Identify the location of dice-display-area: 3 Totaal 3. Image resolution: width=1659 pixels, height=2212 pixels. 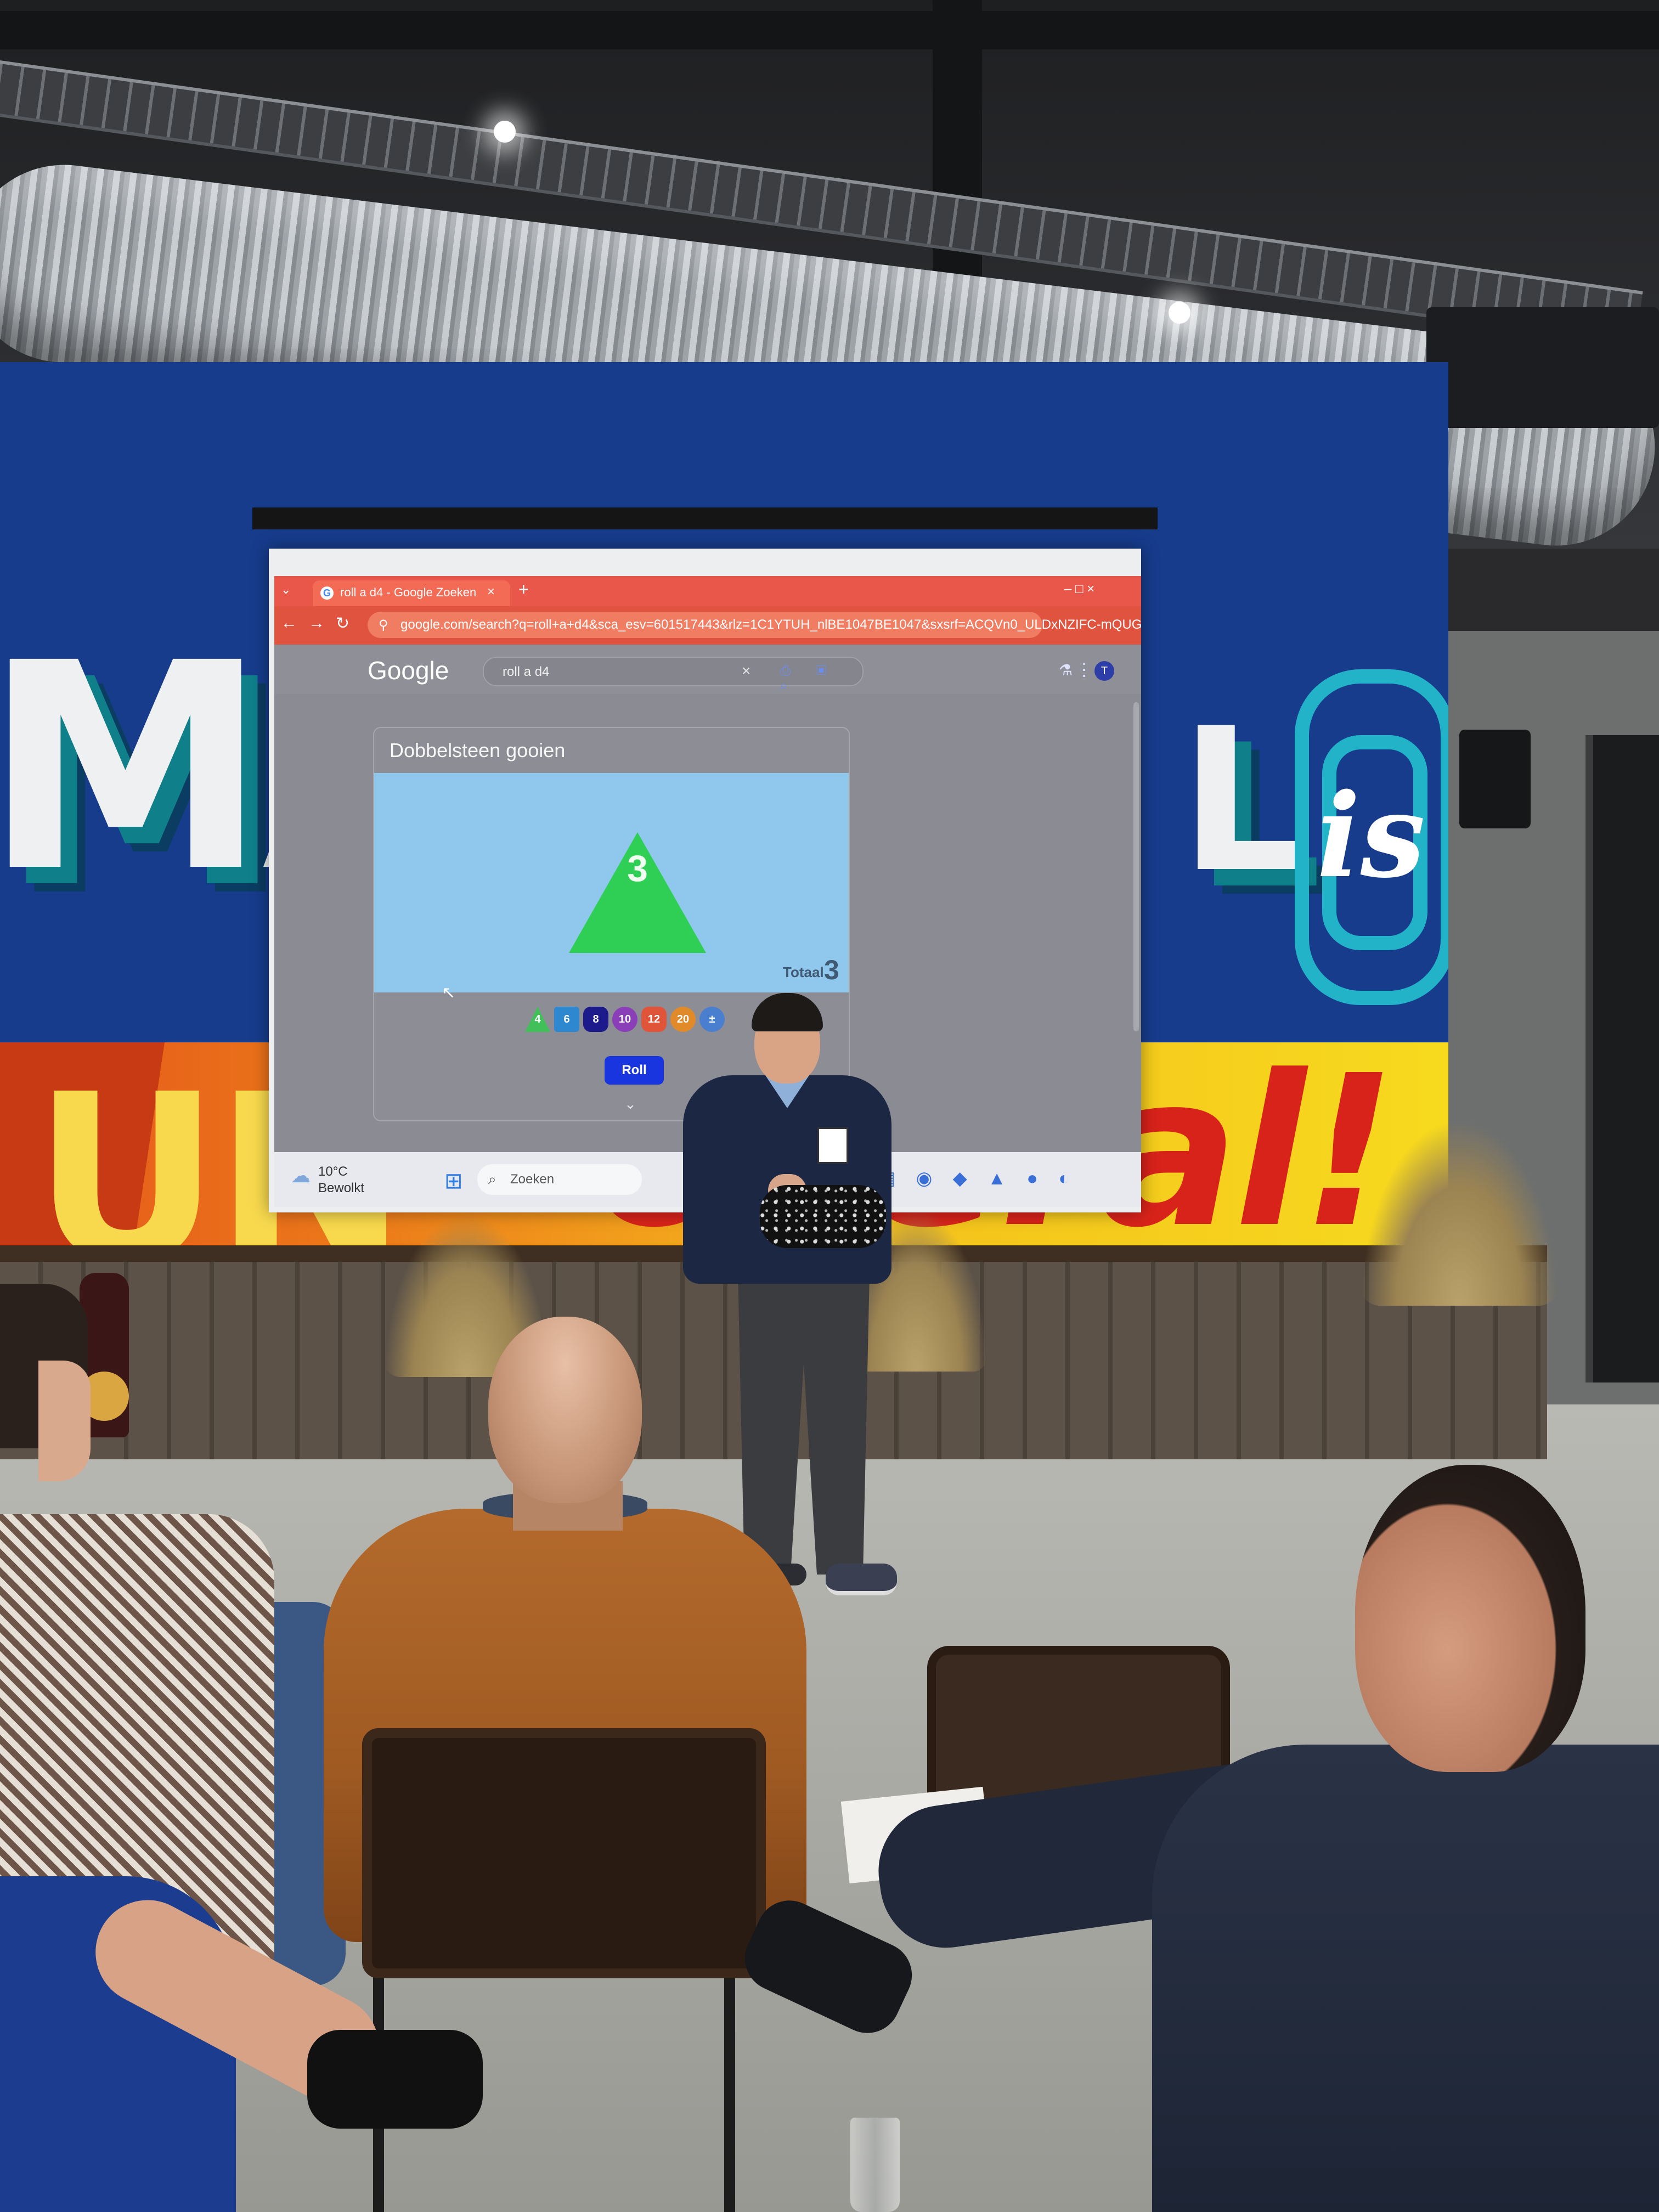
(611, 883).